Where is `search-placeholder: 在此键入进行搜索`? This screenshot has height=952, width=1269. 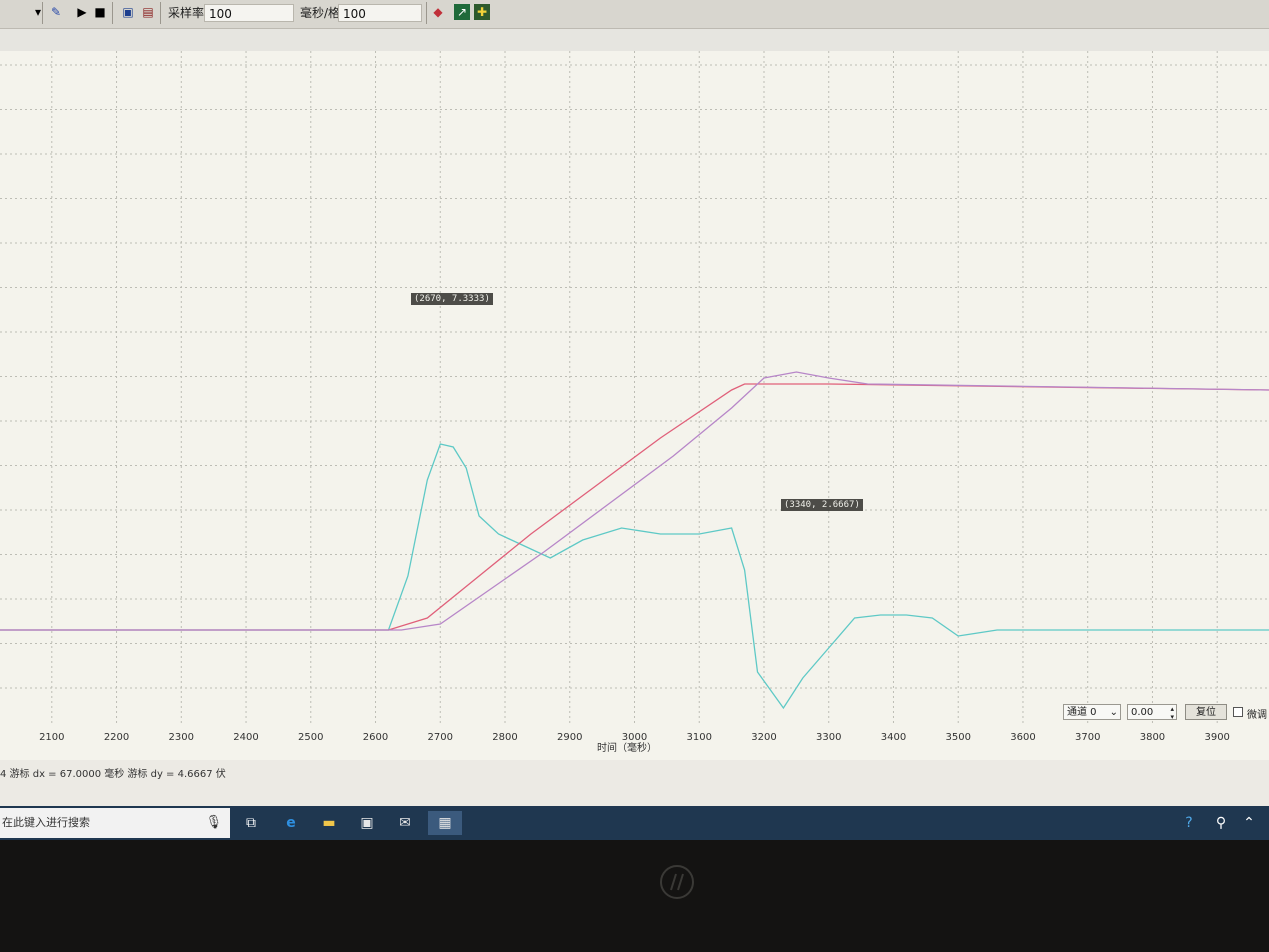 search-placeholder: 在此键入进行搜索 is located at coordinates (46, 822).